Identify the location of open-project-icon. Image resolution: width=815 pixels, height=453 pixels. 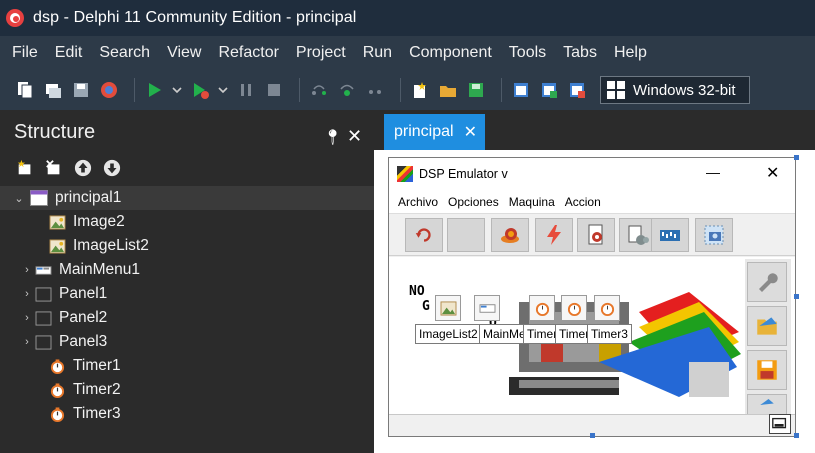
(53, 90).